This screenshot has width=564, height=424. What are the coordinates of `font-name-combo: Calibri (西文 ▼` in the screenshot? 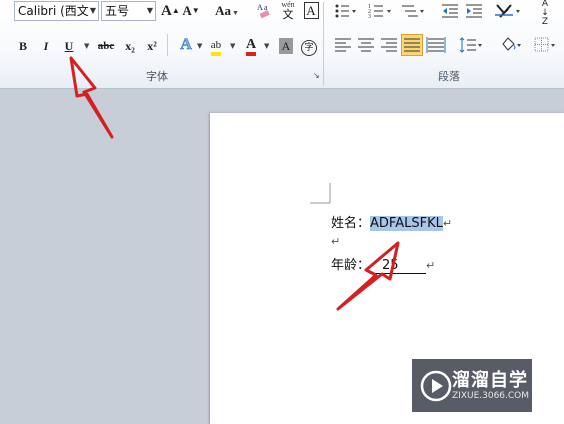 It's located at (56, 11).